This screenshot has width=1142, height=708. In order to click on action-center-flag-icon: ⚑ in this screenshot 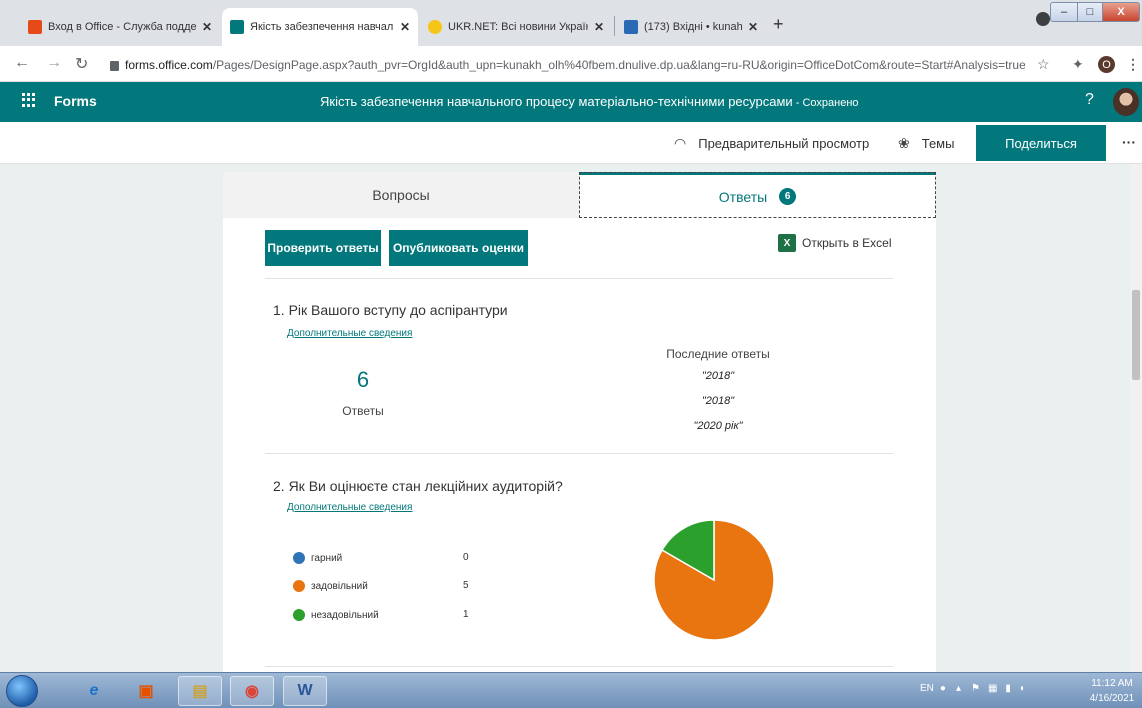, I will do `click(975, 688)`.